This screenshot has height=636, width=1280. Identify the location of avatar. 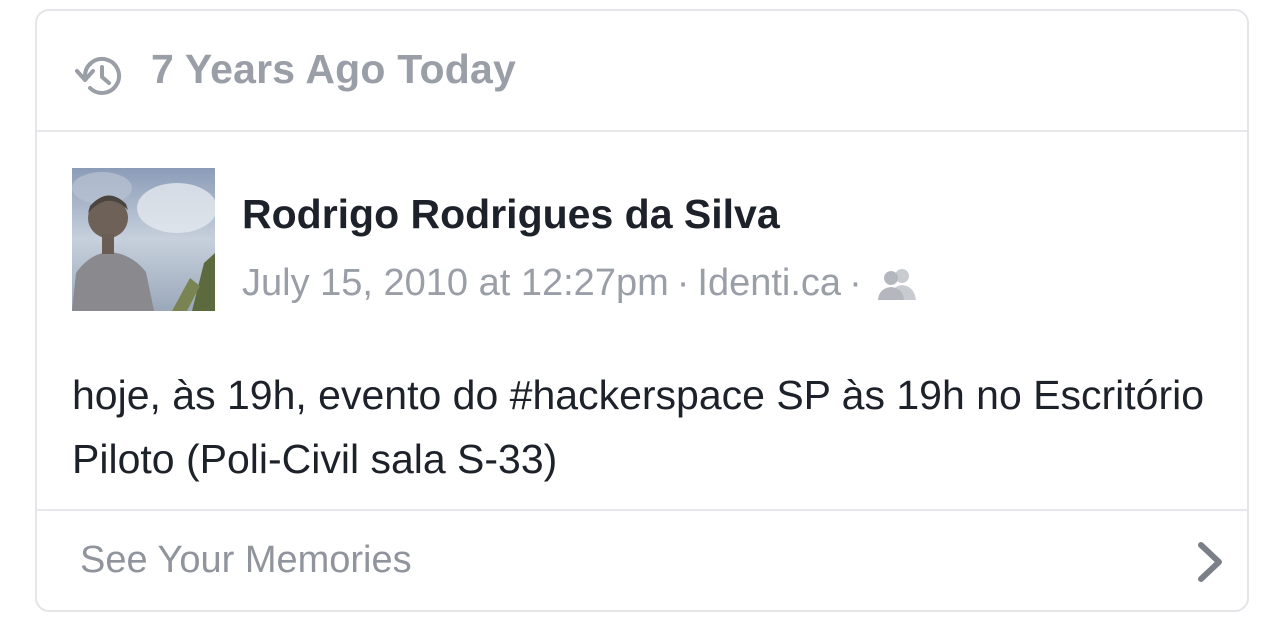
(143, 239).